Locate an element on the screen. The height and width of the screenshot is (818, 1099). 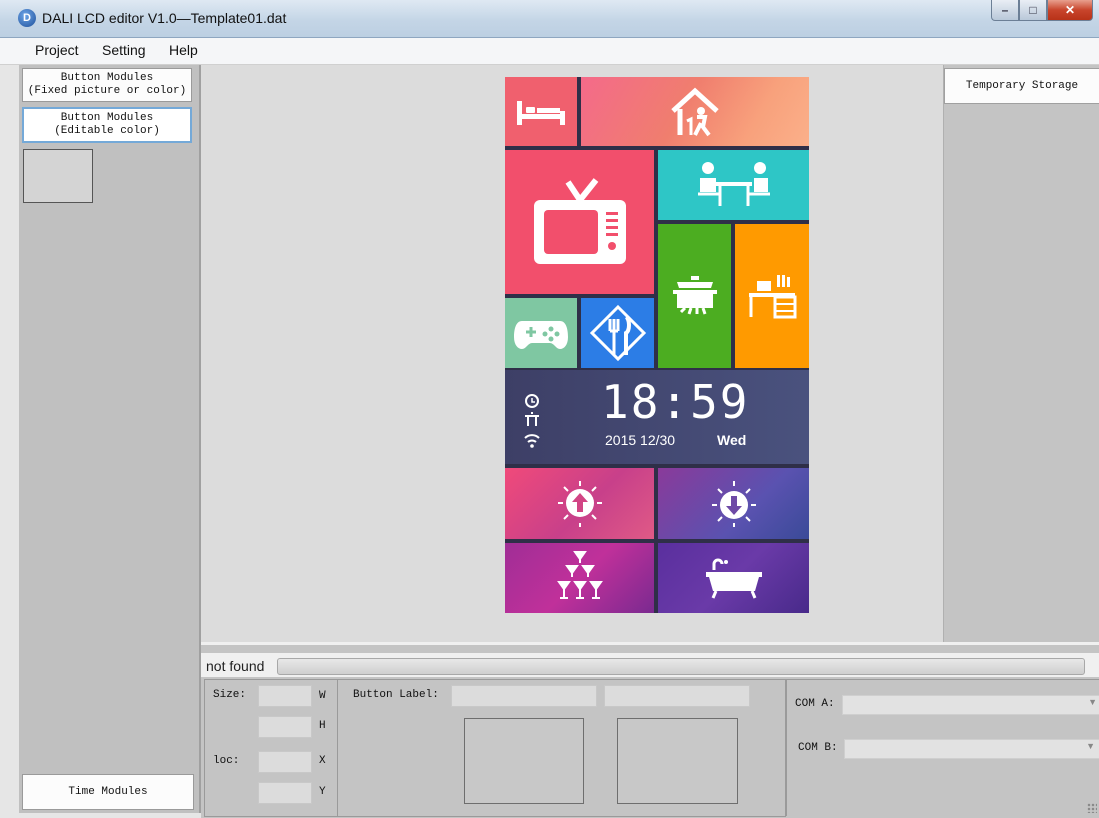
time-module: 18:59 2015 12/30 Wed is located at coordinates (657, 417).